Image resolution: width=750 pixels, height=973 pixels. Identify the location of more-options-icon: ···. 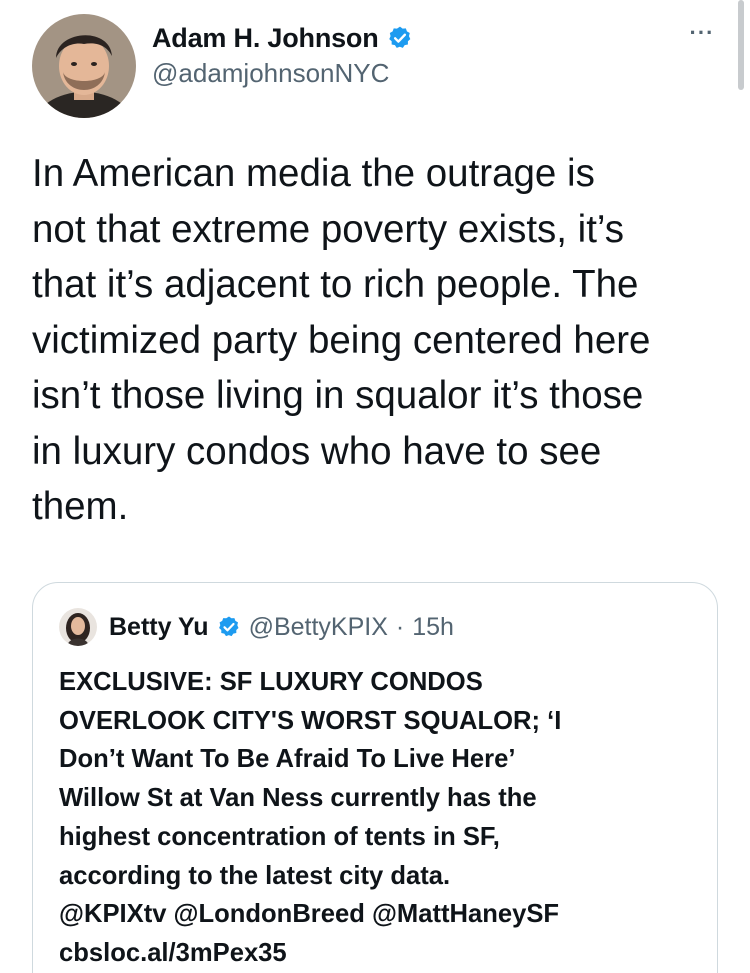
(702, 33).